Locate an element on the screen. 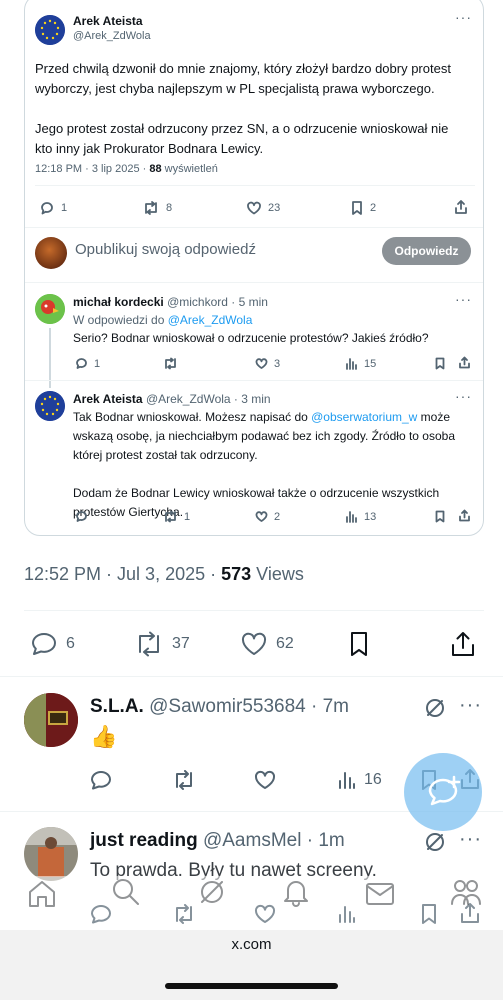 Image resolution: width=503 pixels, height=1000 pixels. user-avatar is located at coordinates (51, 253).